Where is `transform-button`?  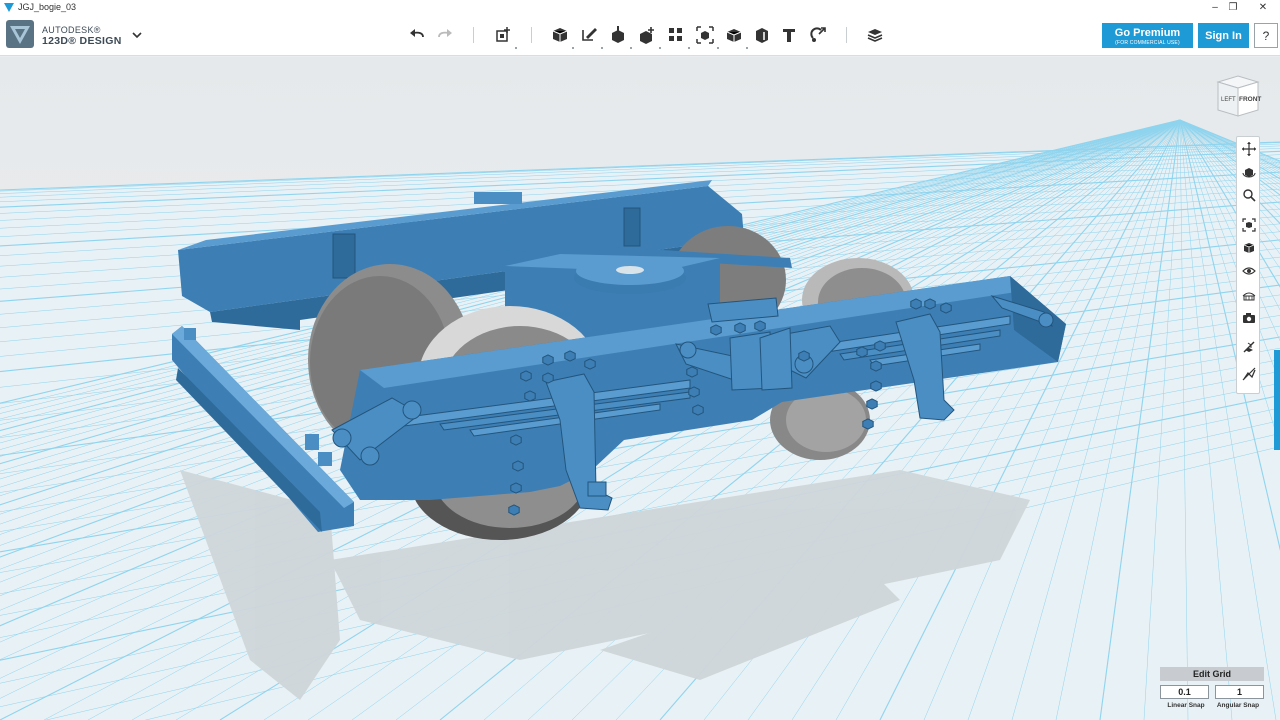
transform-button is located at coordinates (503, 35).